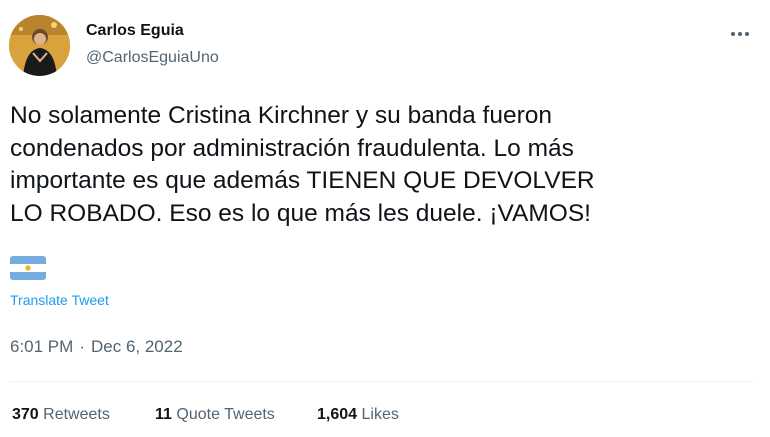 The width and height of the screenshot is (770, 437). Describe the element at coordinates (136, 346) in the screenshot. I see `tweet-date: Dec 6, 2022` at that location.